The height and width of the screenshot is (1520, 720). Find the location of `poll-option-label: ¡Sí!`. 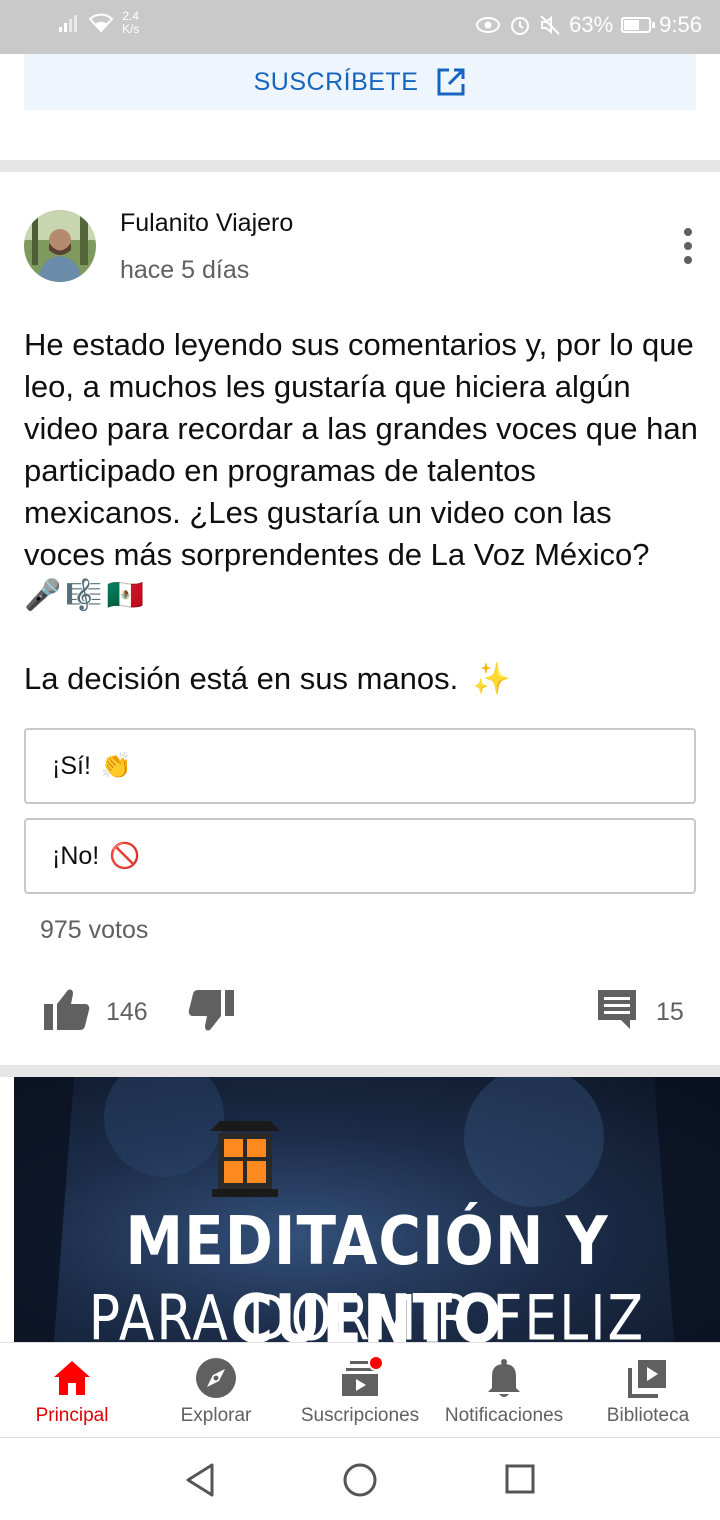

poll-option-label: ¡Sí! is located at coordinates (71, 765).